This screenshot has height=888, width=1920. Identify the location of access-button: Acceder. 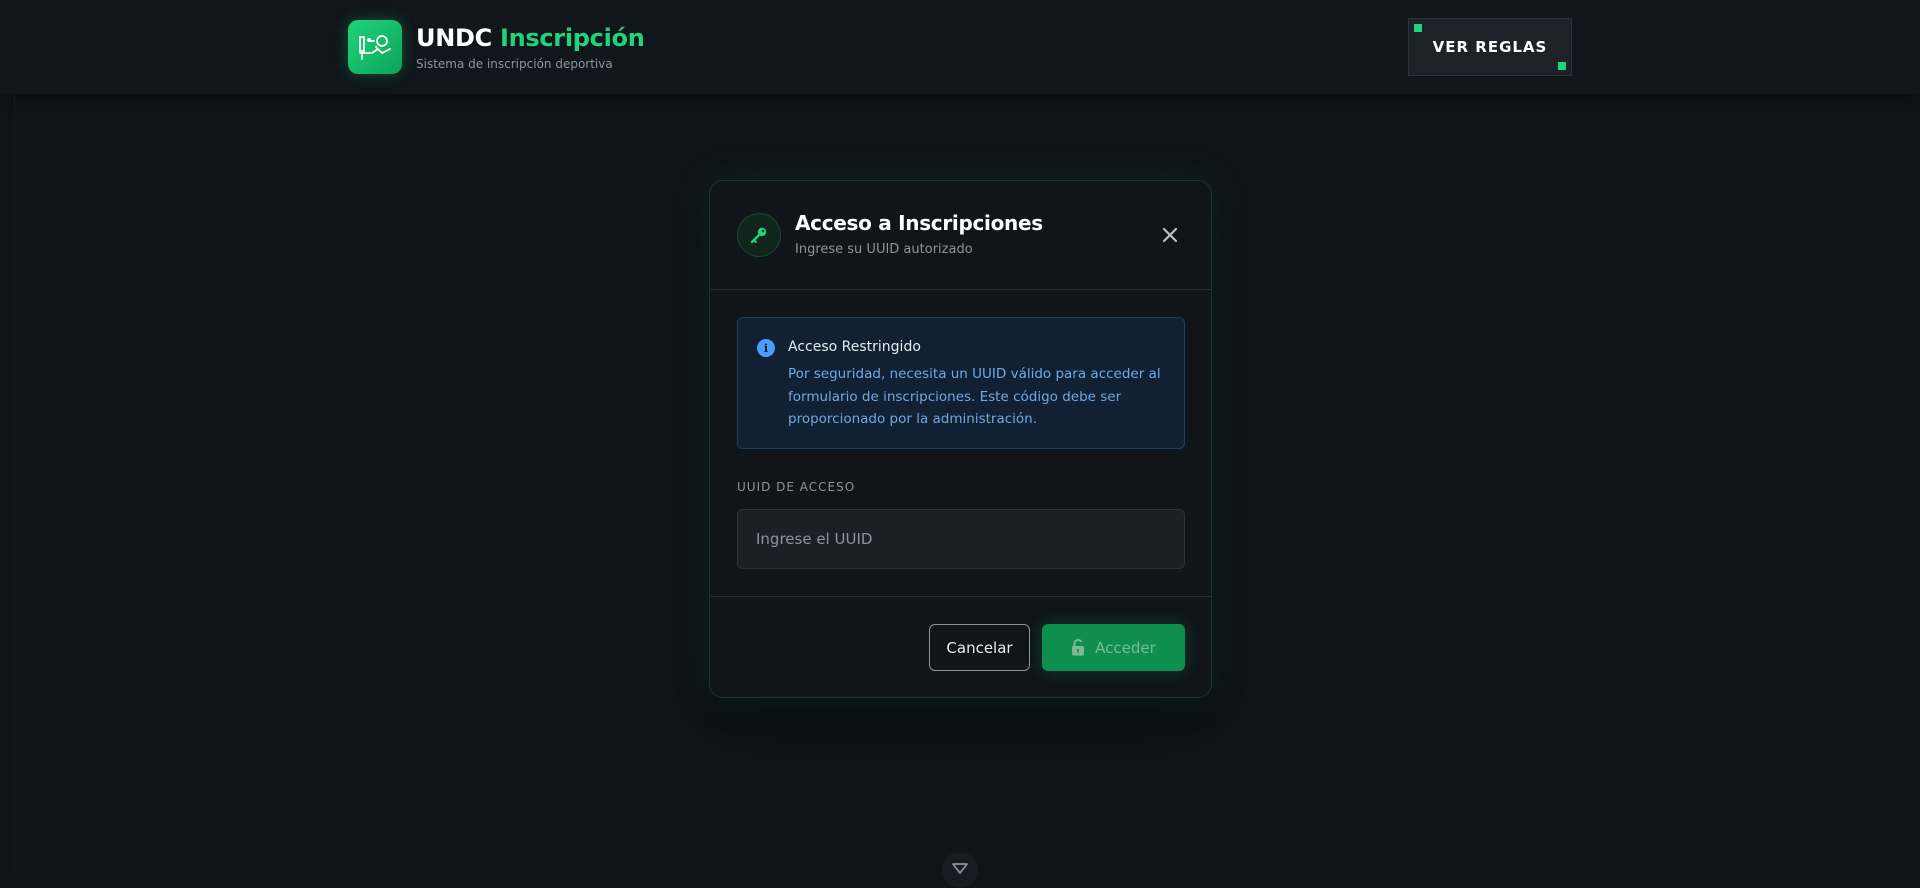
(1113, 647).